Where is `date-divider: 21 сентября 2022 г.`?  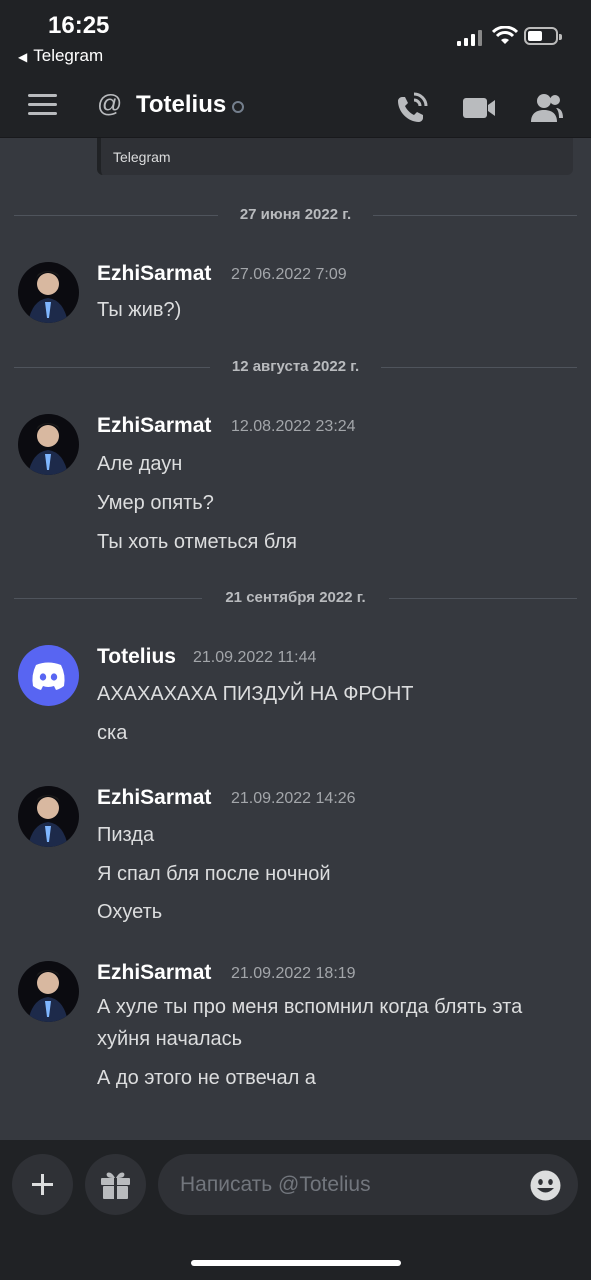
date-divider: 21 сентября 2022 г. is located at coordinates (295, 599).